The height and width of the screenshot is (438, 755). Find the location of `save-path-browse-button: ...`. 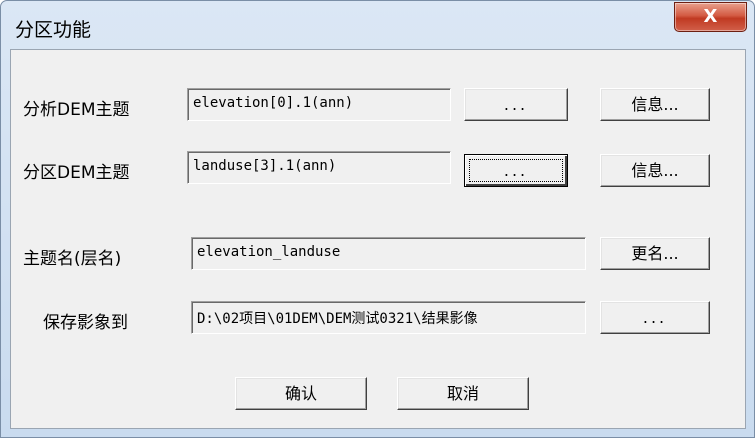

save-path-browse-button: ... is located at coordinates (655, 317).